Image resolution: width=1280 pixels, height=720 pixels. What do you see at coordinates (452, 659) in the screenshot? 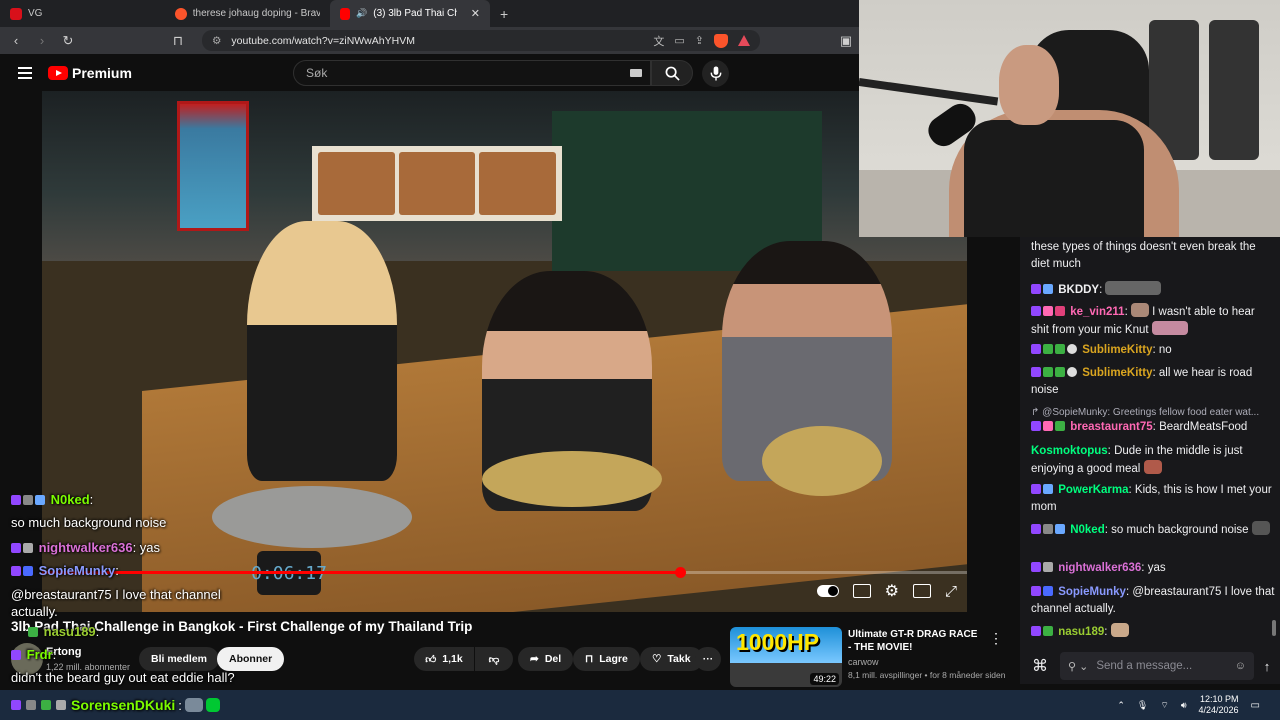
I see `like-count: 1,1k` at bounding box center [452, 659].